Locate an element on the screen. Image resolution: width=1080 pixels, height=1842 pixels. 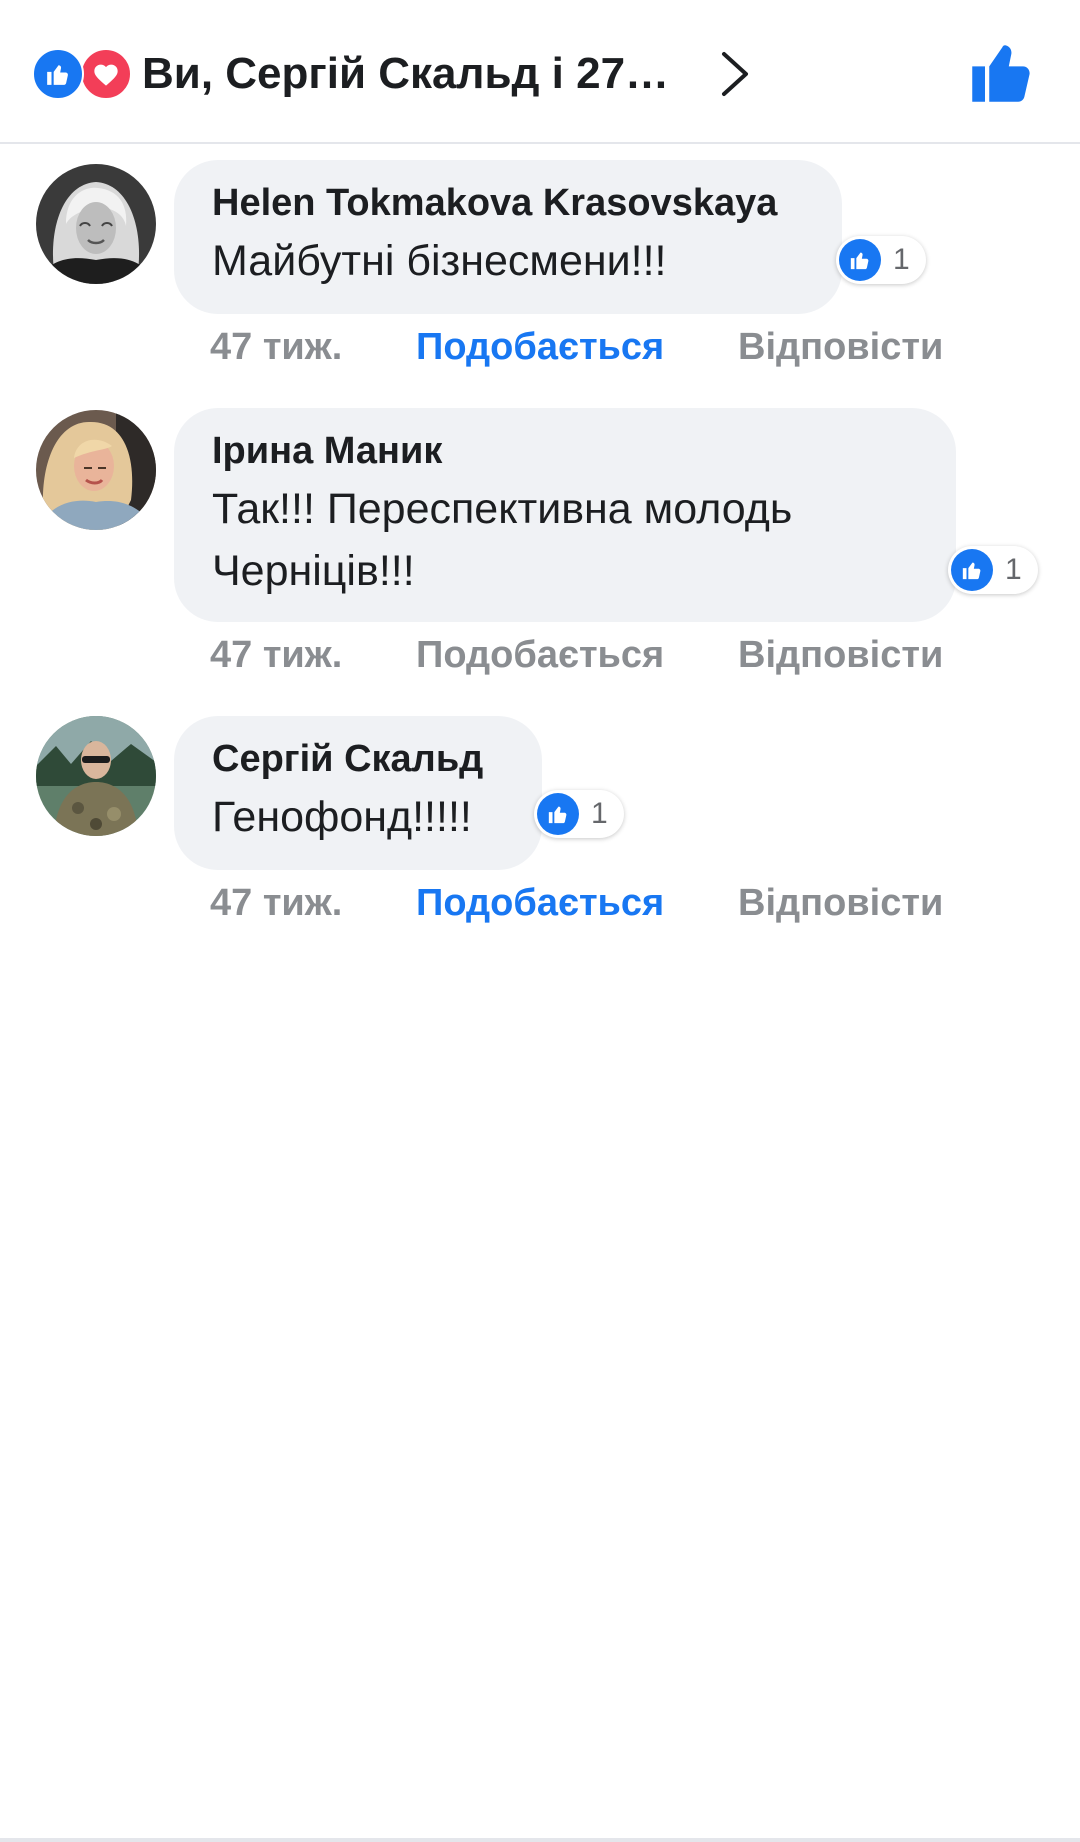
love-reaction-icon is located at coordinates (106, 74).